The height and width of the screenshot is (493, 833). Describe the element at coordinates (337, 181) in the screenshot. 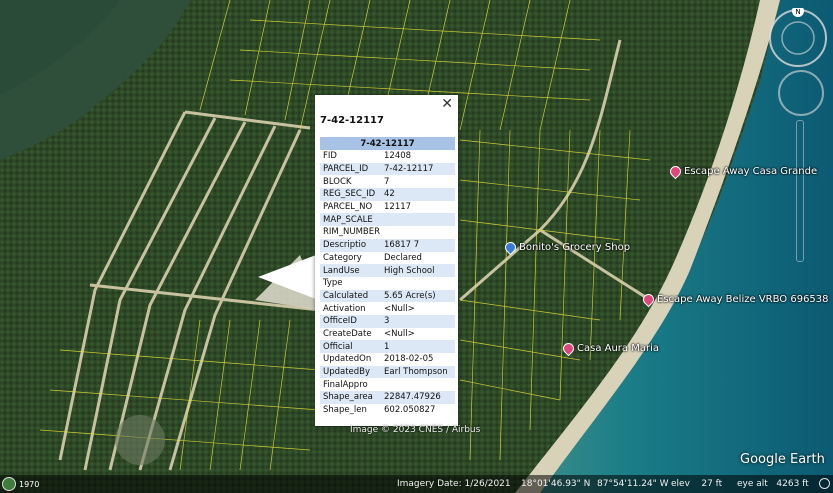

I see `attribute-key: BLOCK` at that location.